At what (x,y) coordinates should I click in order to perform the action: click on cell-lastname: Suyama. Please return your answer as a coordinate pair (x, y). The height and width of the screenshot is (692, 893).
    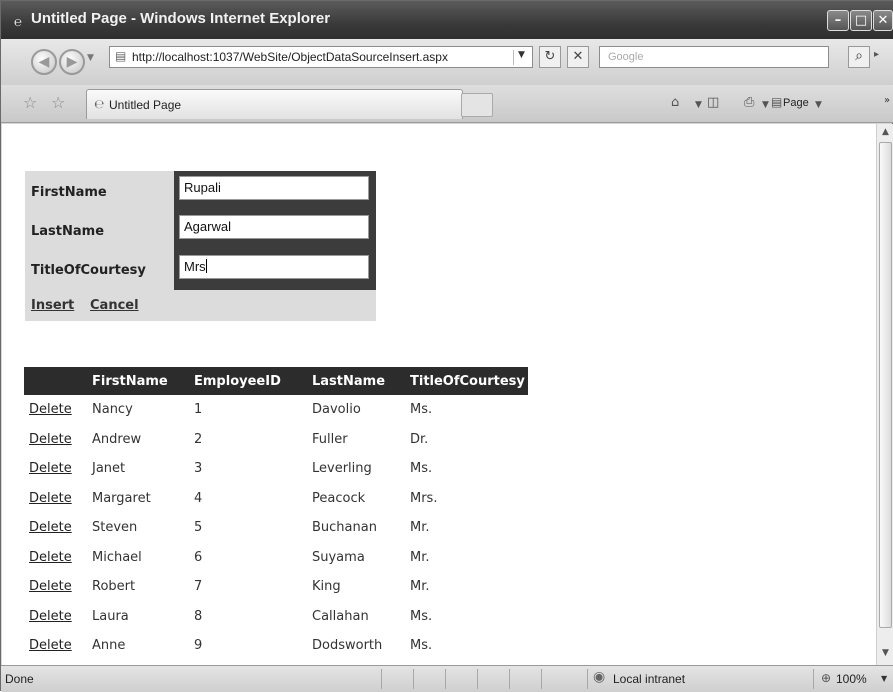
    Looking at the image, I should click on (338, 557).